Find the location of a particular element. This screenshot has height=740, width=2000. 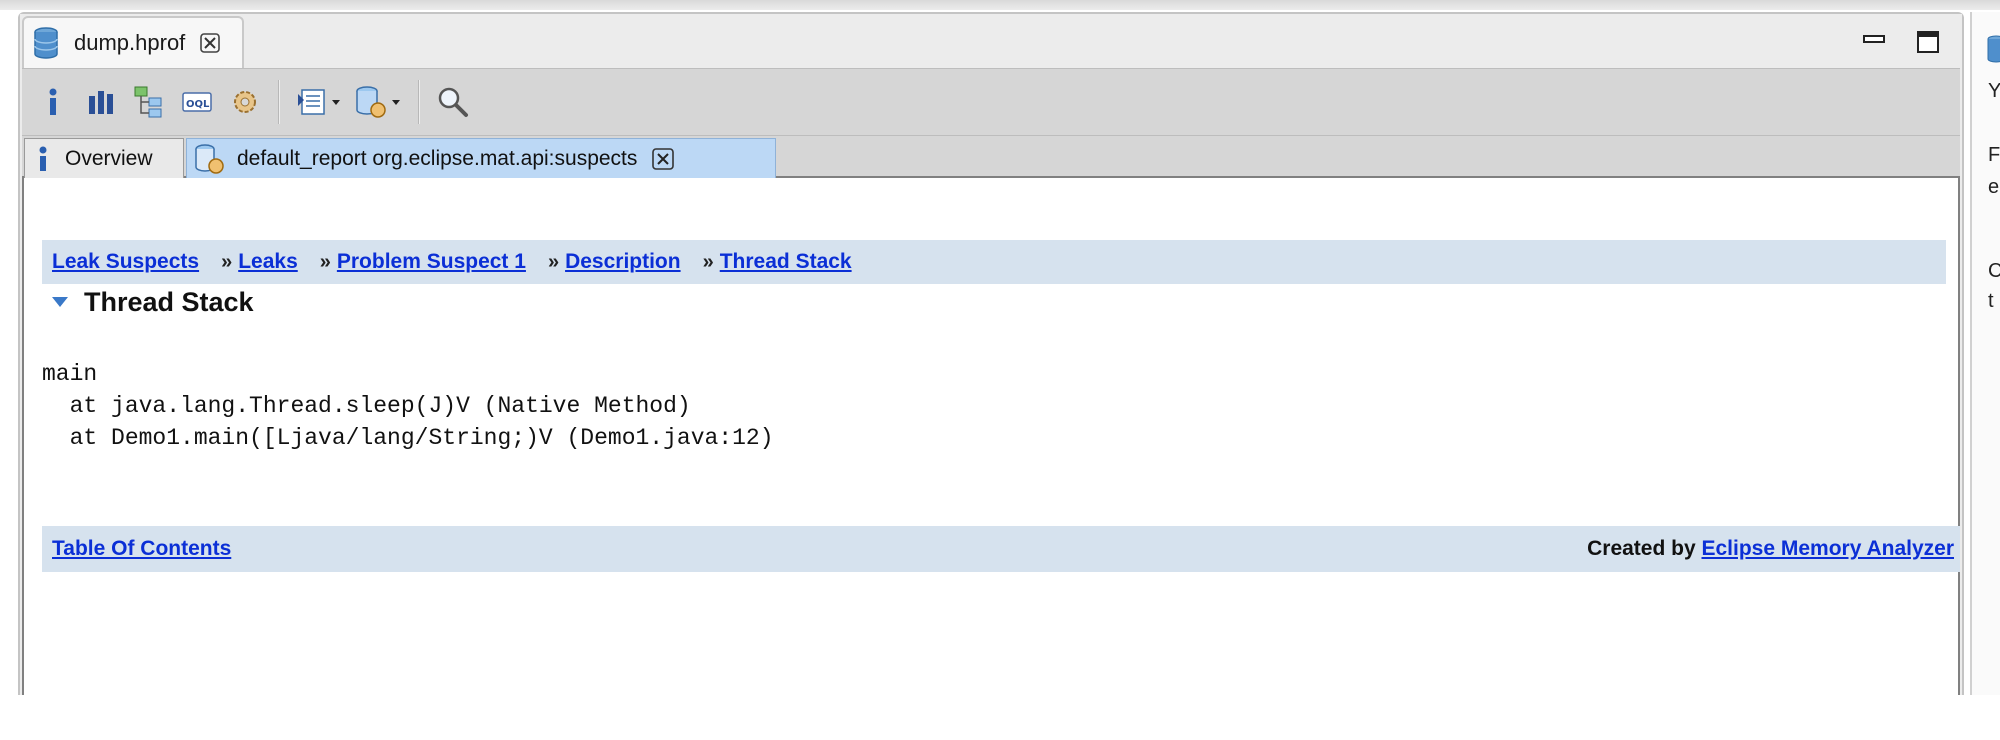

thread-name: main is located at coordinates (70, 374).